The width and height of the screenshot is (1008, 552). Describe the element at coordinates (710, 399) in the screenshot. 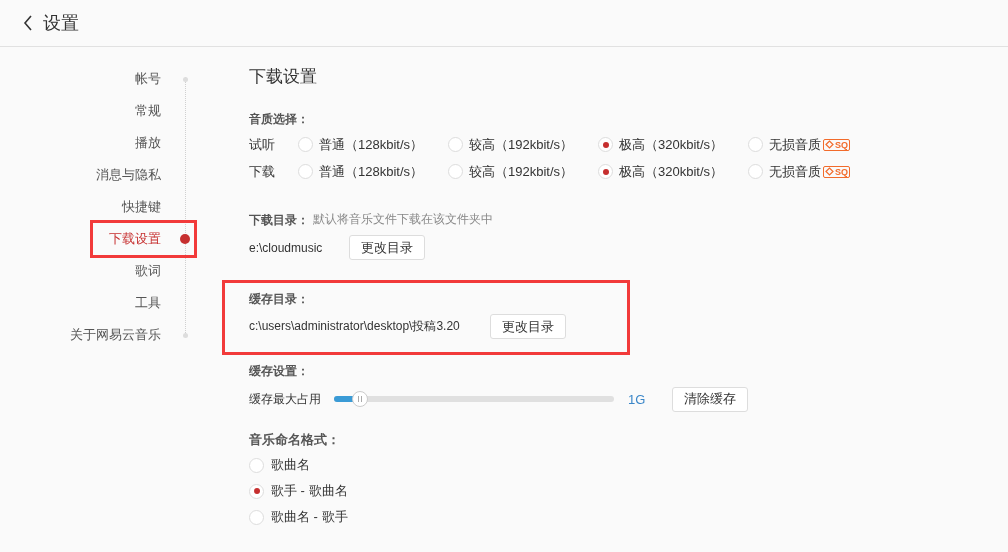

I see `clear-cache-button: 清除缓存` at that location.